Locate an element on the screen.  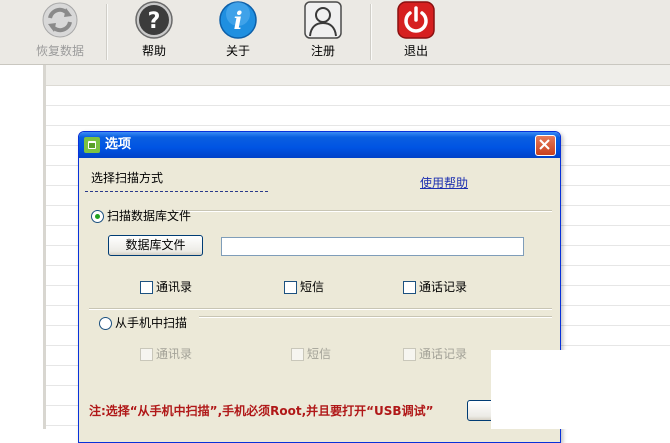
left-panel is located at coordinates (23, 247).